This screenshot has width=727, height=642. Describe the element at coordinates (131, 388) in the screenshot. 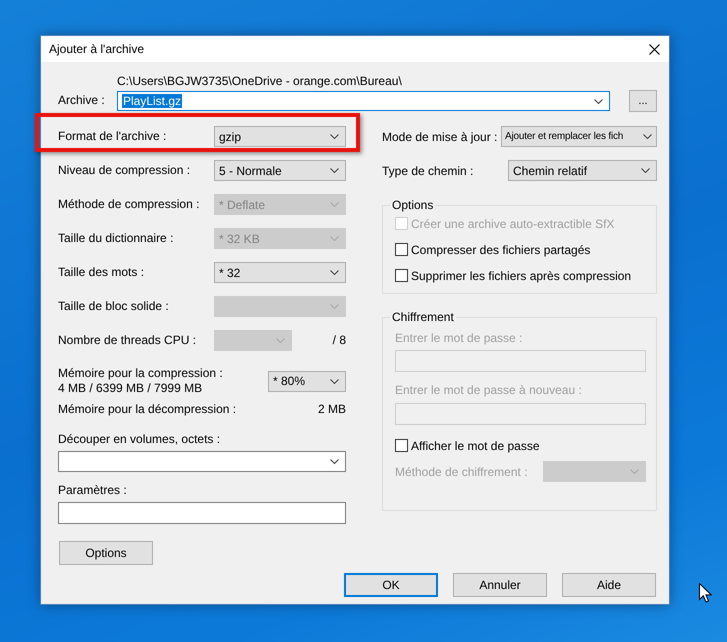

I see `memory-values: 4 MB / 6399 MB / 7999 MB` at that location.